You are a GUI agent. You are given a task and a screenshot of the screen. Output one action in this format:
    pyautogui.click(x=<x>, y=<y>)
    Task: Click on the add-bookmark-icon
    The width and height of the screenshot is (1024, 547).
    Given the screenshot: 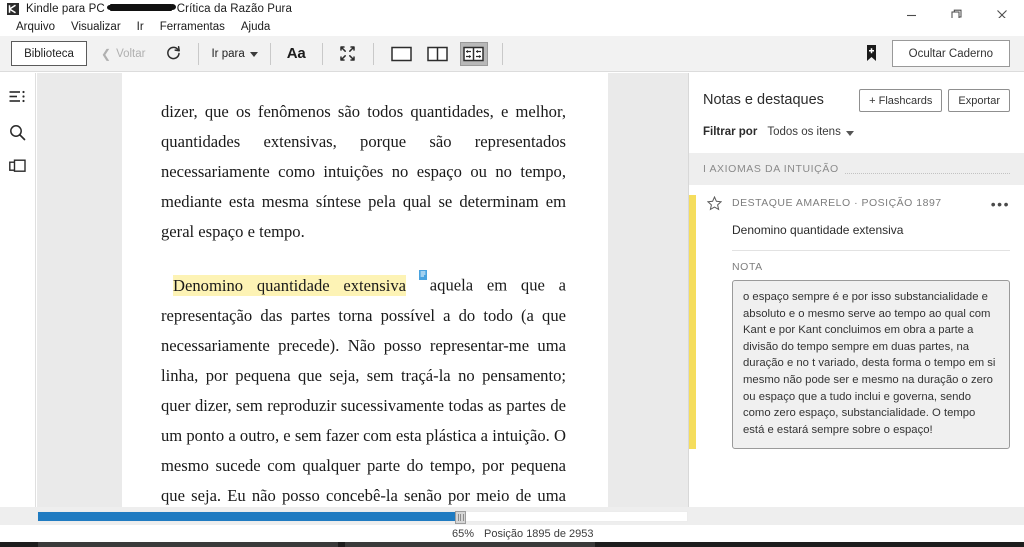 What is the action you would take?
    pyautogui.click(x=872, y=54)
    